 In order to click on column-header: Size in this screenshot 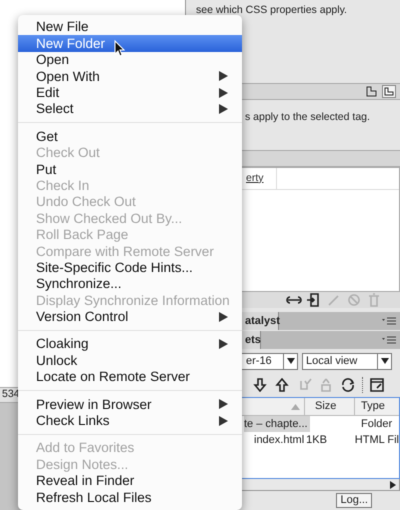, I will do `click(330, 406)`.